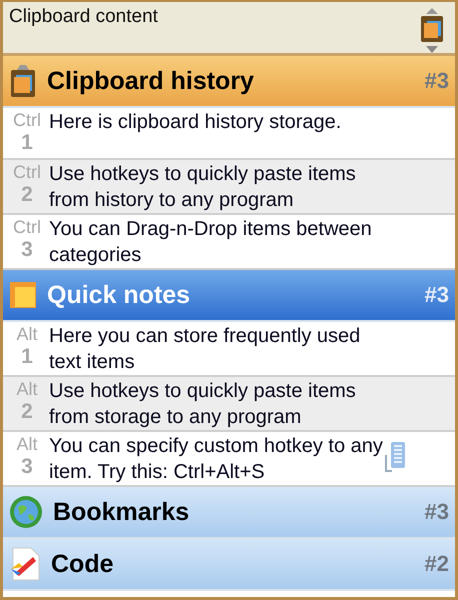 This screenshot has height=600, width=458. I want to click on item-text: You can specify custom hotkey to any item. Try this: Ctrl+Alt+S, so click(216, 459).